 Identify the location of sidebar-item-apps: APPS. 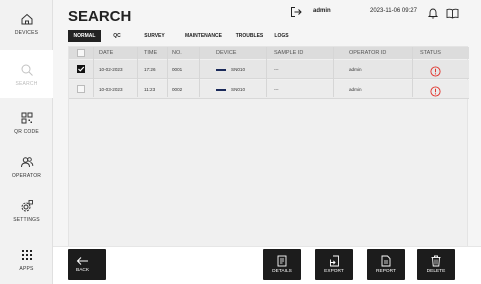
(26, 259).